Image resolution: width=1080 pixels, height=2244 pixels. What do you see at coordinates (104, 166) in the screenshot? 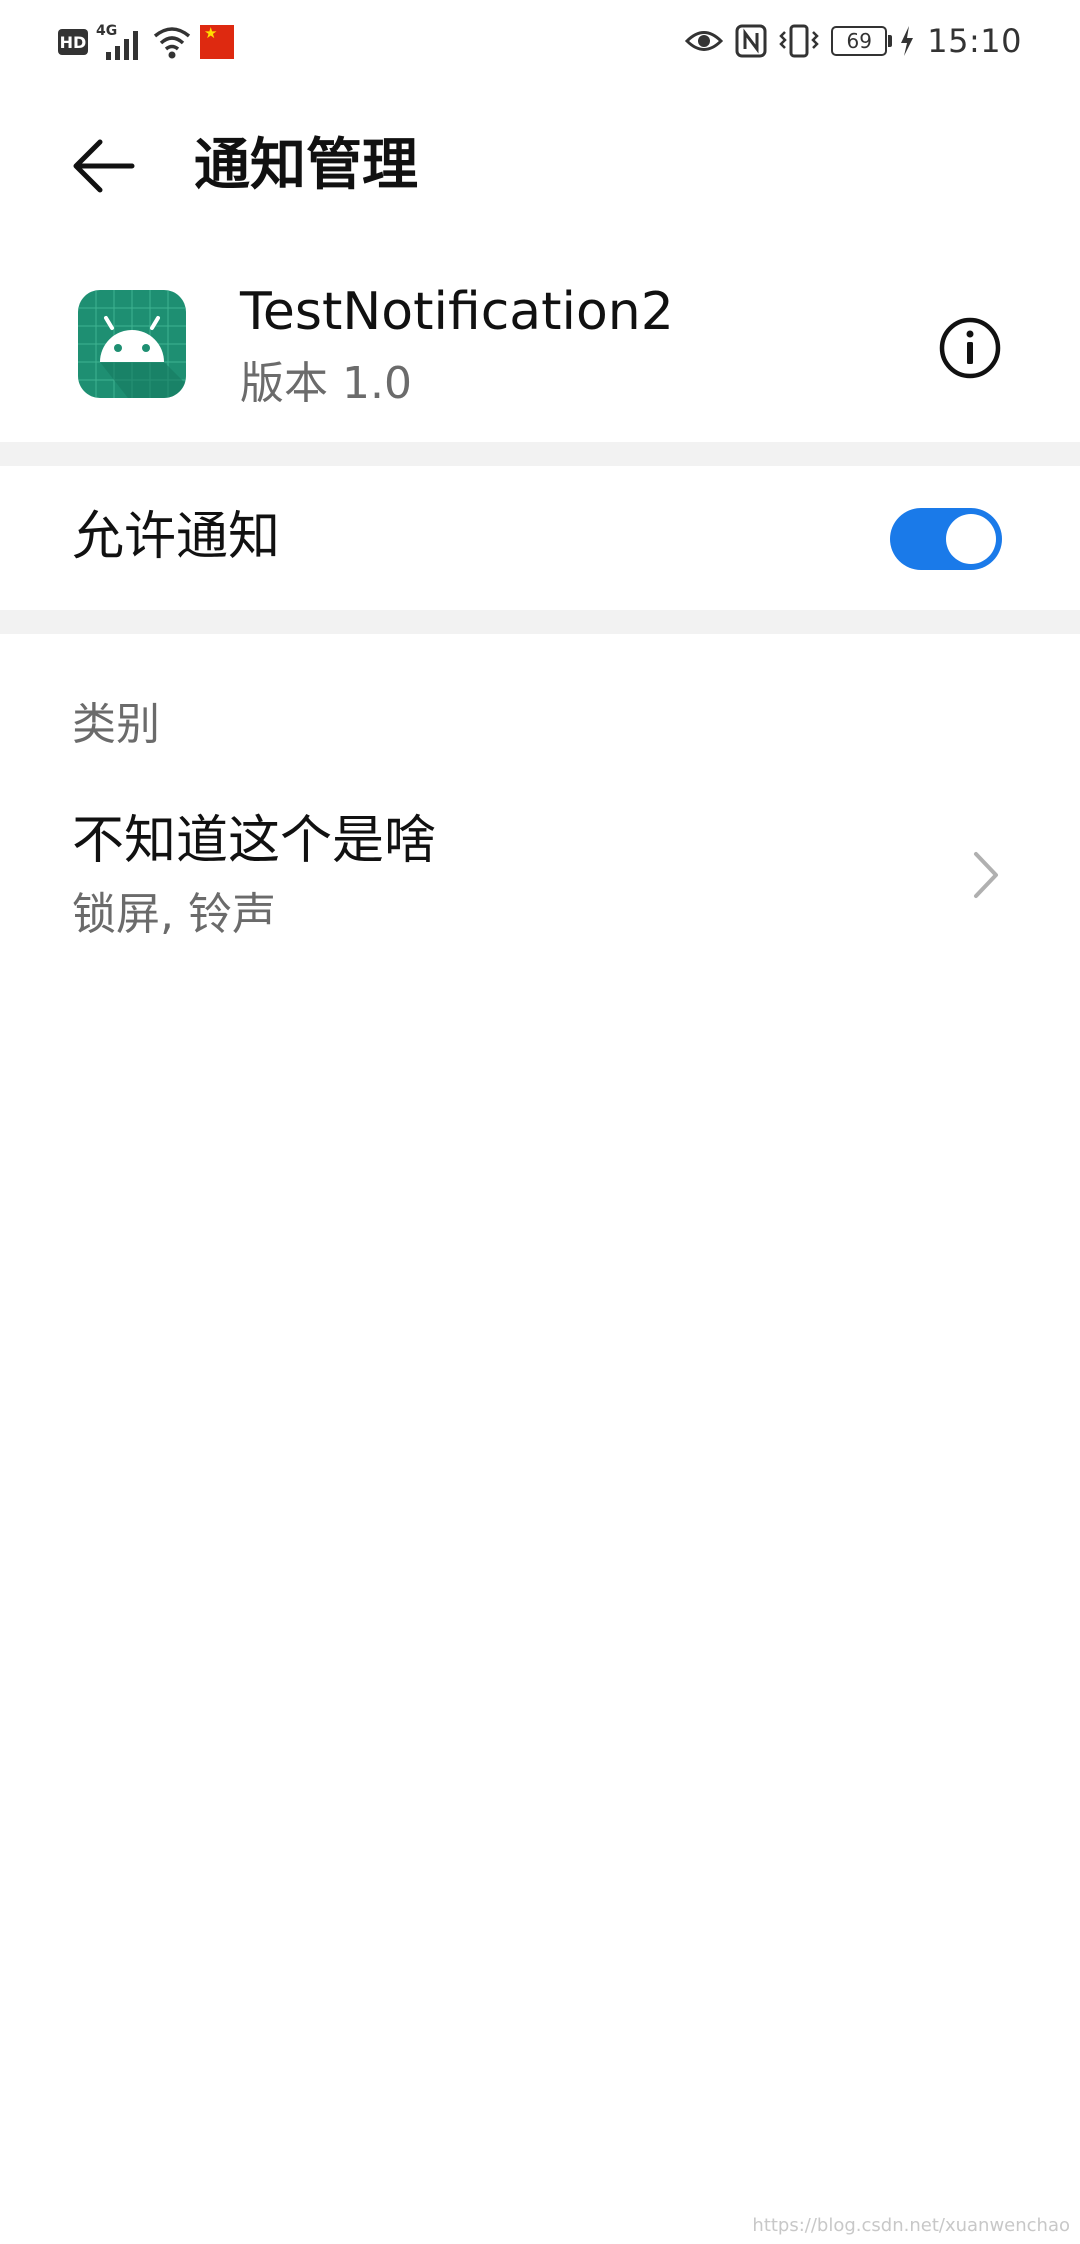
I see `back-arrow-icon` at bounding box center [104, 166].